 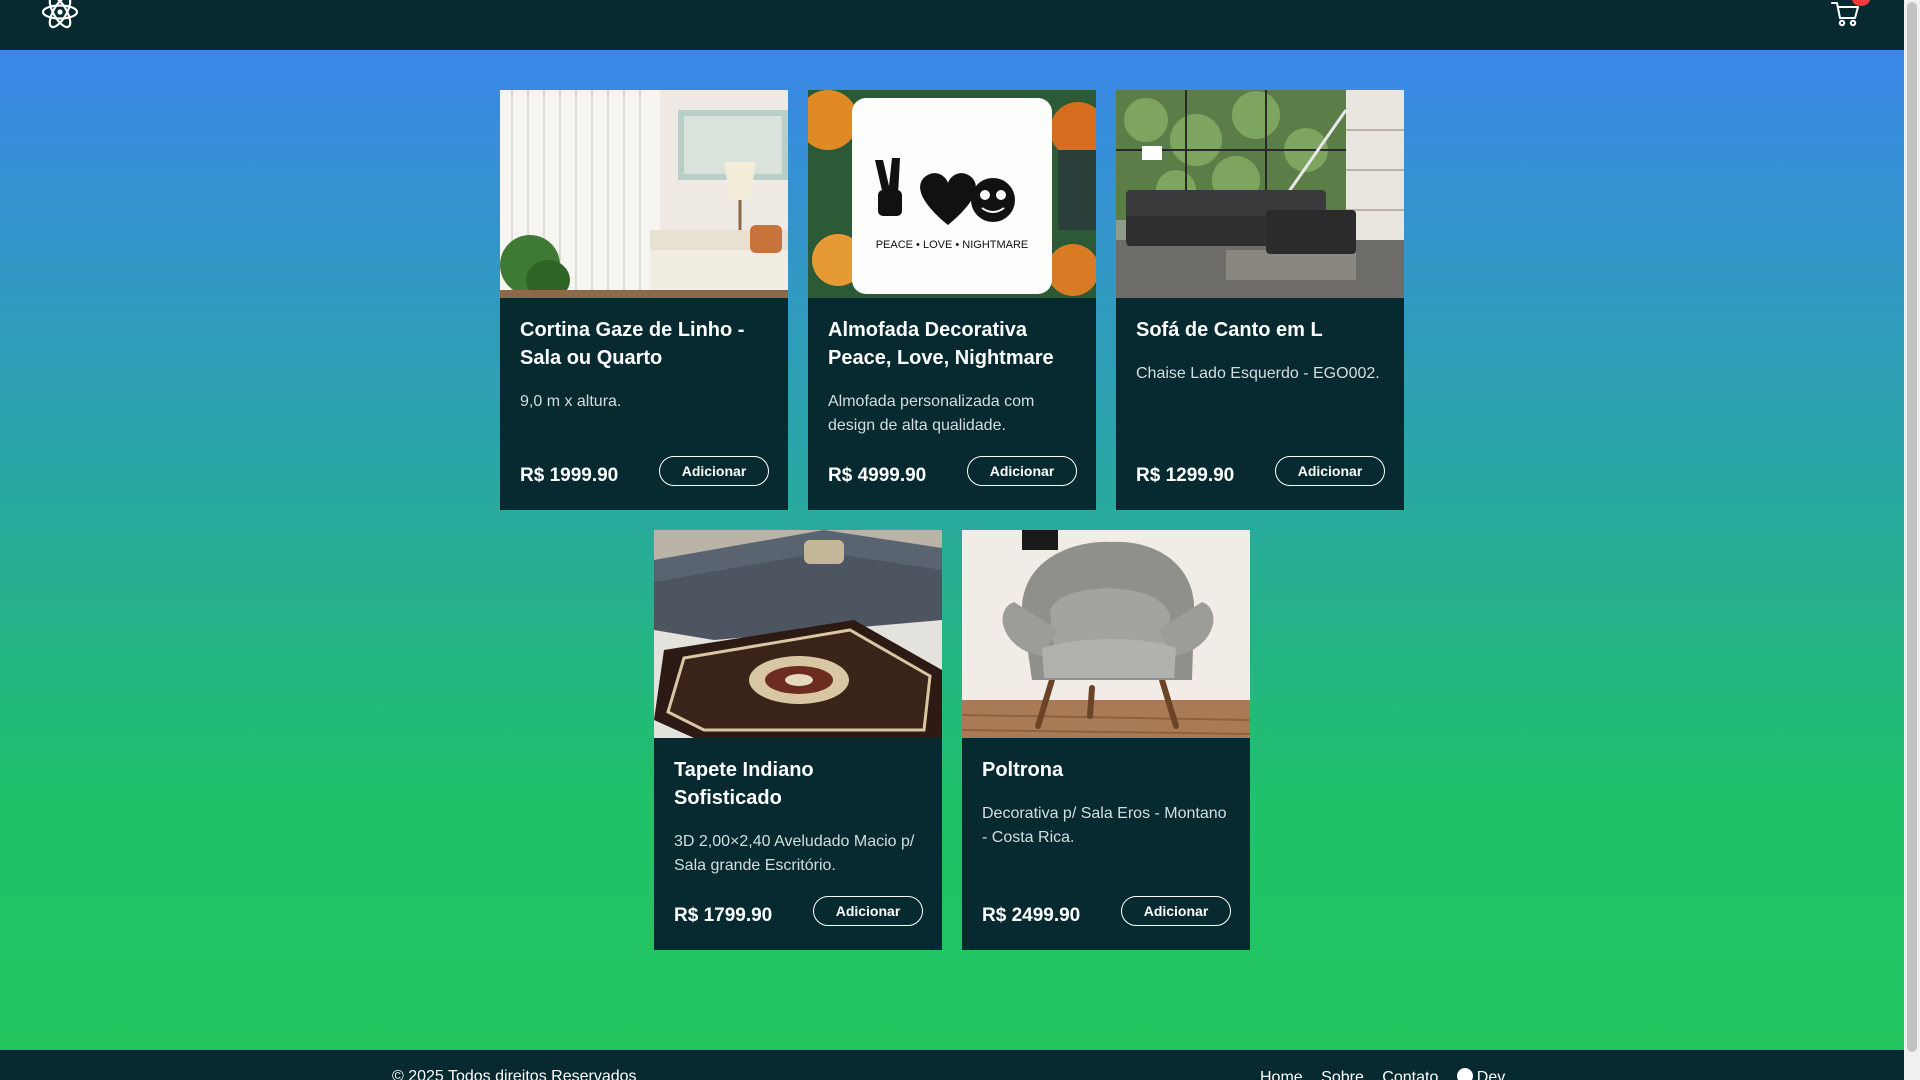 I want to click on product-price: R$ 1999.90, so click(x=569, y=475).